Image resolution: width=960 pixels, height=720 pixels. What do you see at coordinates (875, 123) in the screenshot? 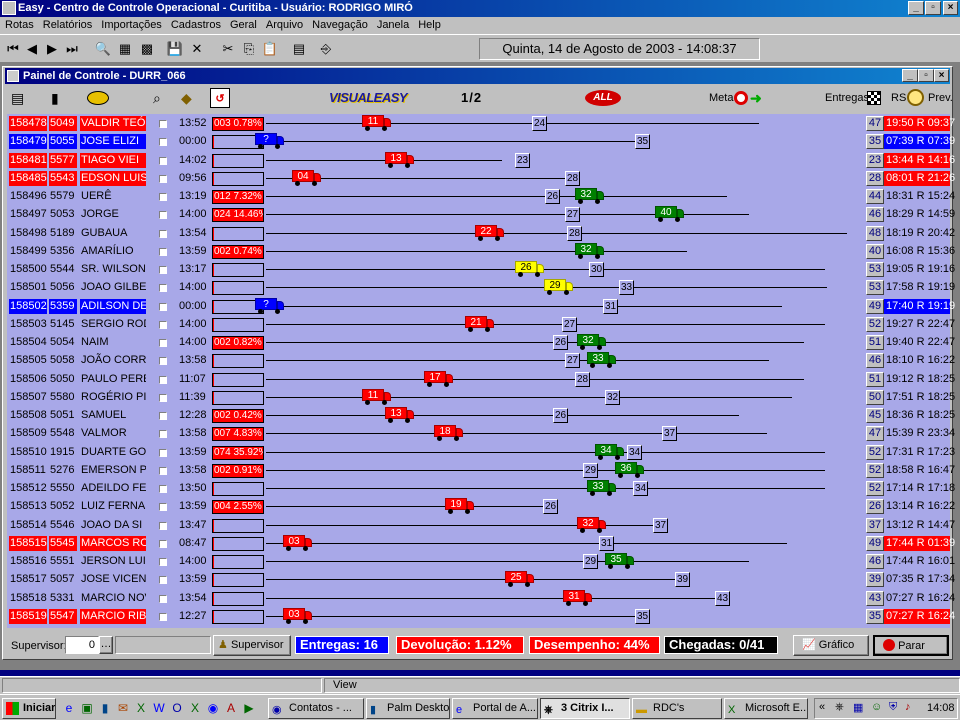
I see `total-stops: 47` at bounding box center [875, 123].